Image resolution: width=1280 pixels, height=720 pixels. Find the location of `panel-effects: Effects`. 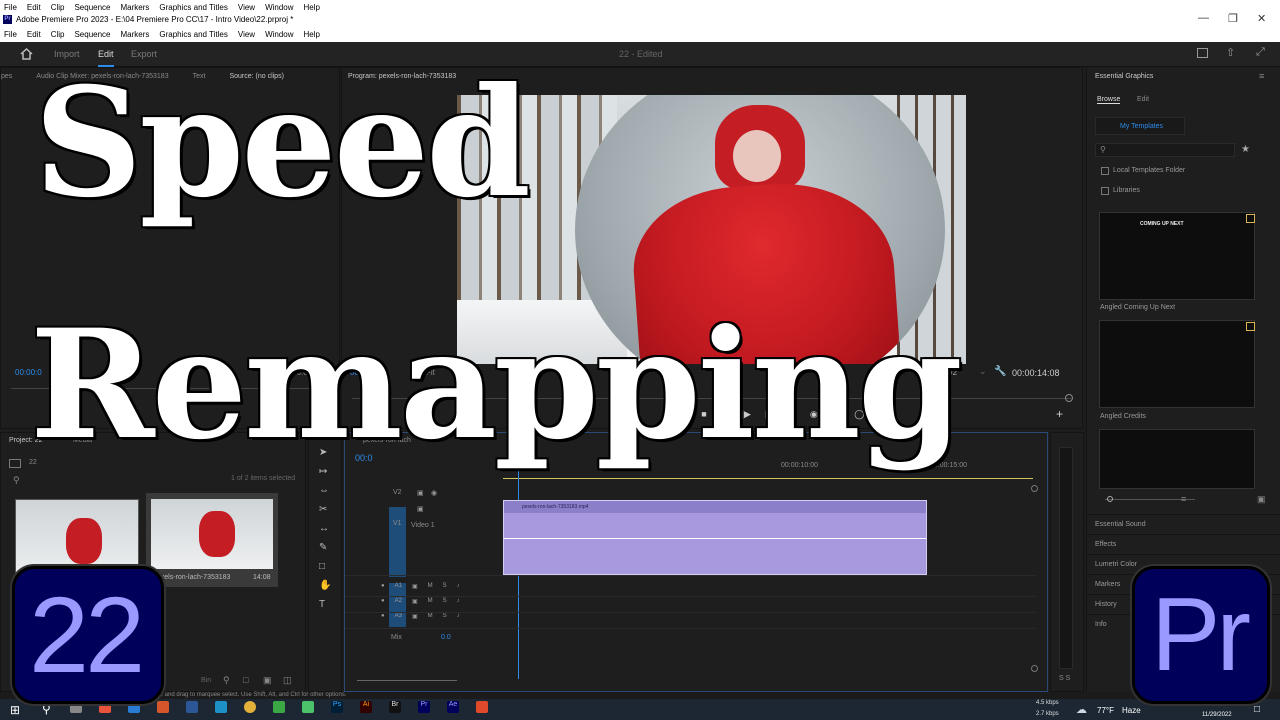

panel-effects: Effects is located at coordinates (1183, 544).